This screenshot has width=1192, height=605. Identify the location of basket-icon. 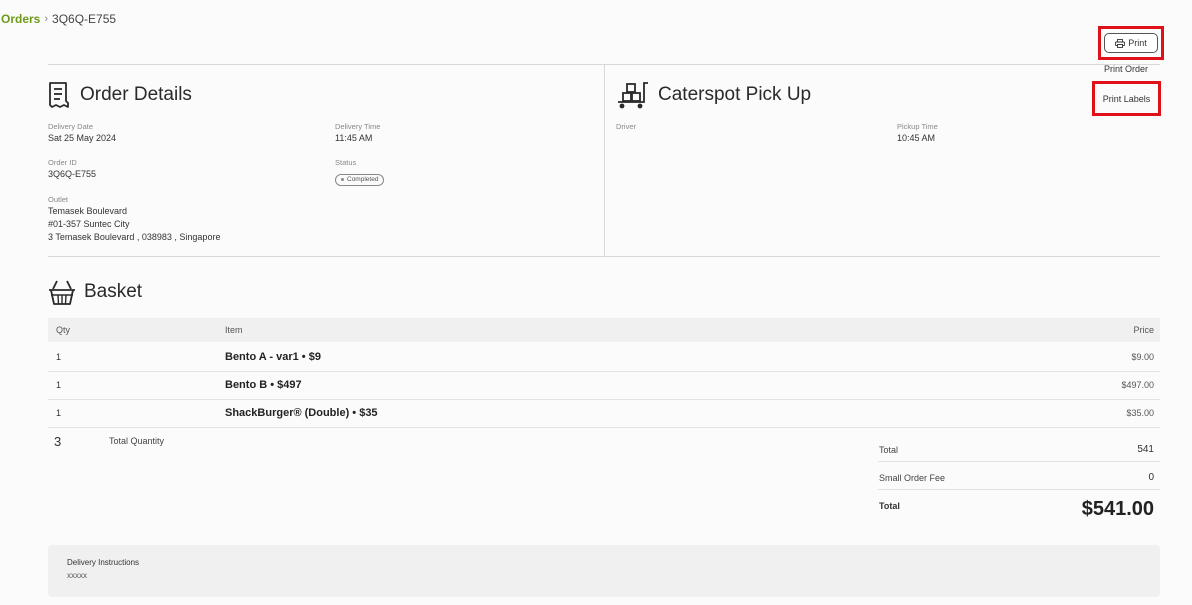
(62, 292).